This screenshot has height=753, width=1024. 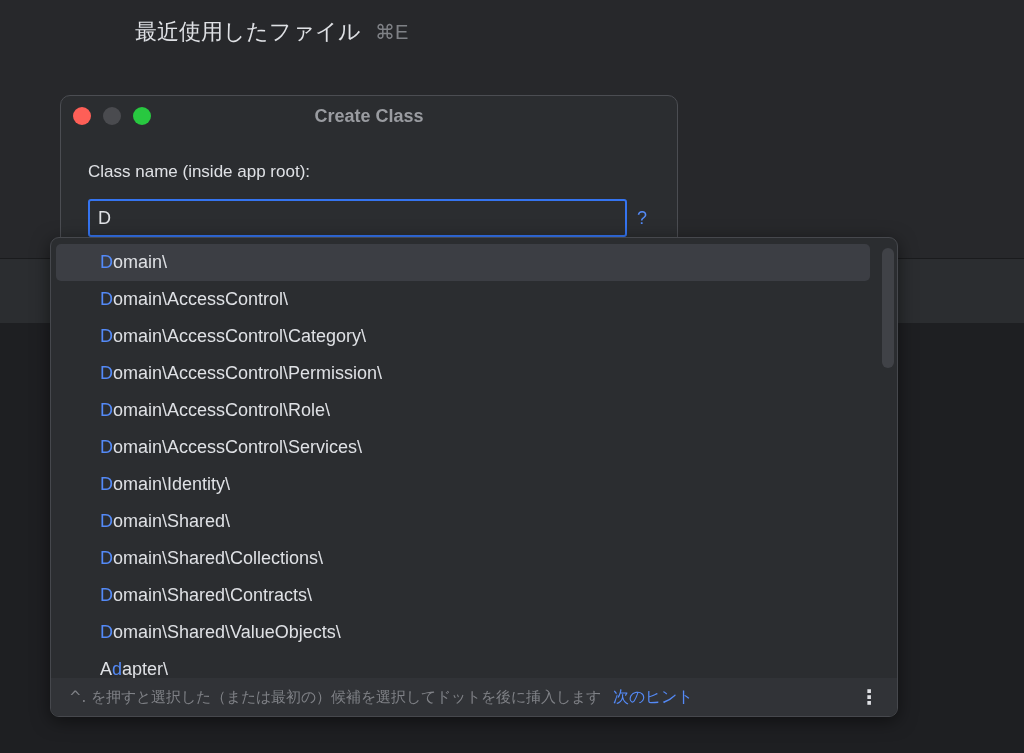 I want to click on suggestion-item: Domain\Shared\ValueObjects\, so click(x=463, y=632).